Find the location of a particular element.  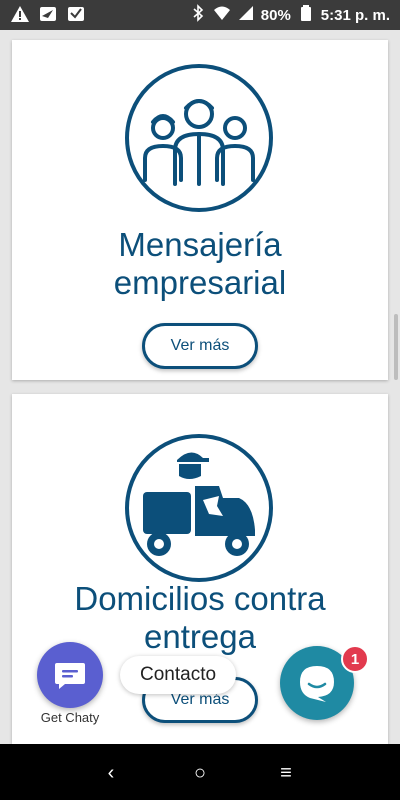

check-box-icon is located at coordinates (76, 16).